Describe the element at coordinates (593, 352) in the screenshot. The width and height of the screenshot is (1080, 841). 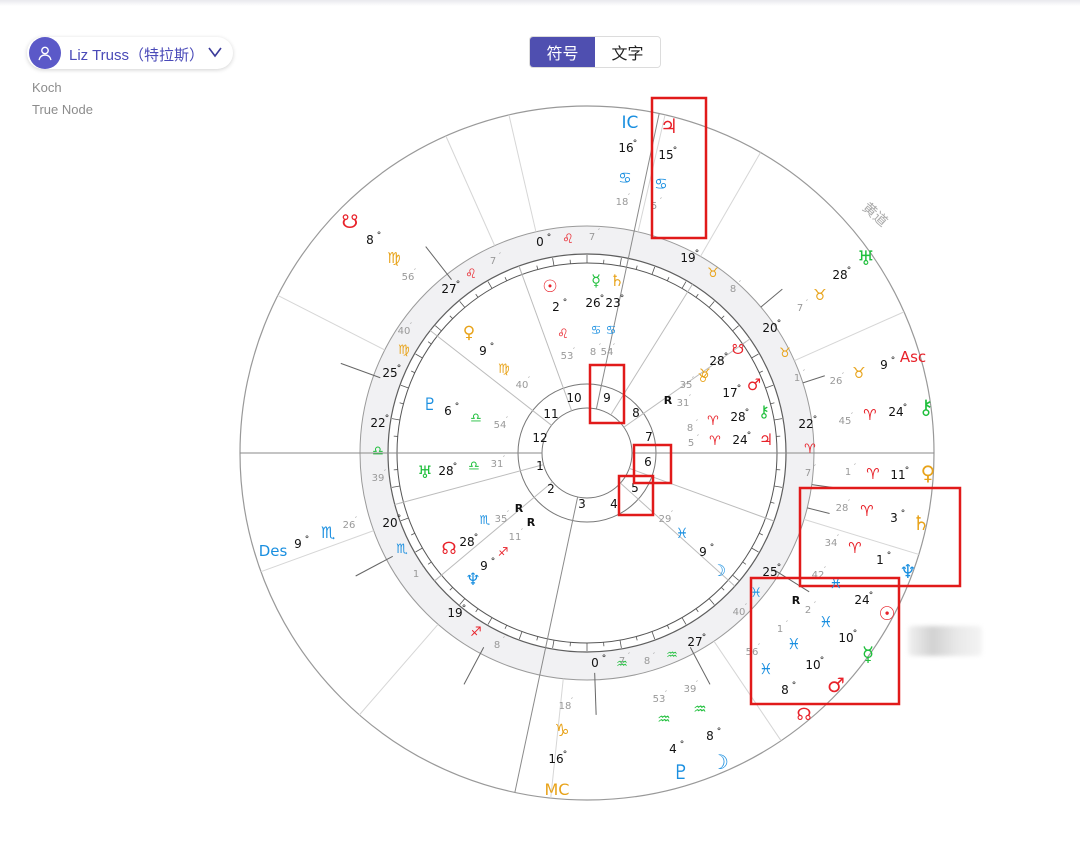
I see `mercury-natal-minute: 8` at that location.